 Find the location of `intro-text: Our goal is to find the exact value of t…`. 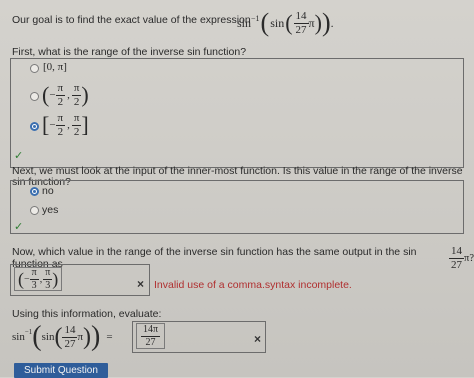

intro-text: Our goal is to find the exact value of t… is located at coordinates (131, 20).